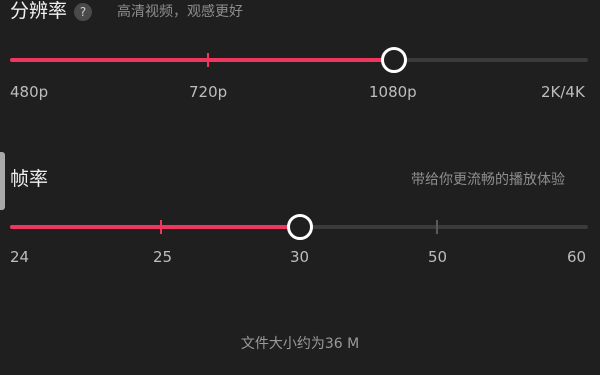 This screenshot has height=375, width=600. What do you see at coordinates (393, 92) in the screenshot?
I see `resolution-label-1080p: 1080p` at bounding box center [393, 92].